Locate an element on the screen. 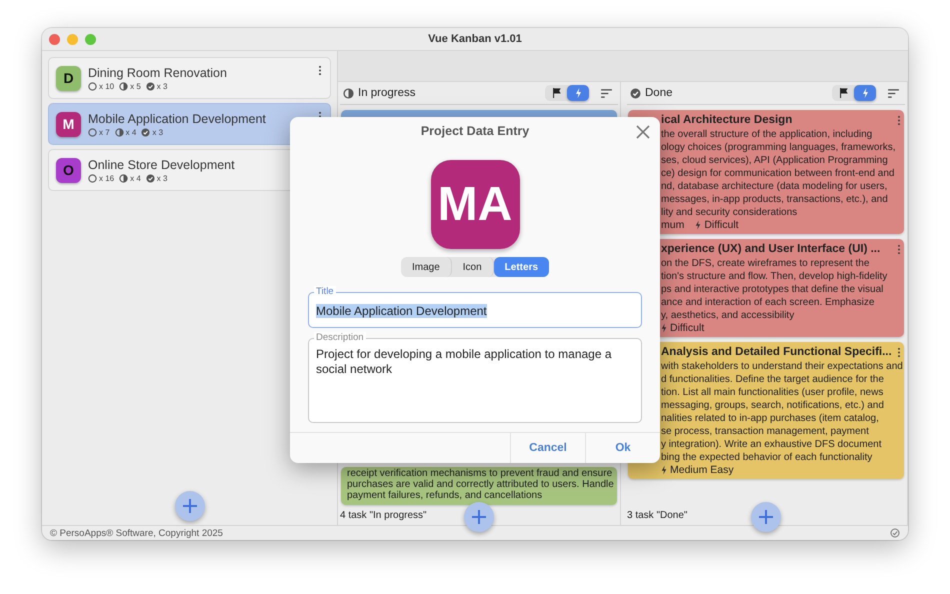 This screenshot has height=594, width=950. task-title: ical Architecture Design is located at coordinates (726, 120).